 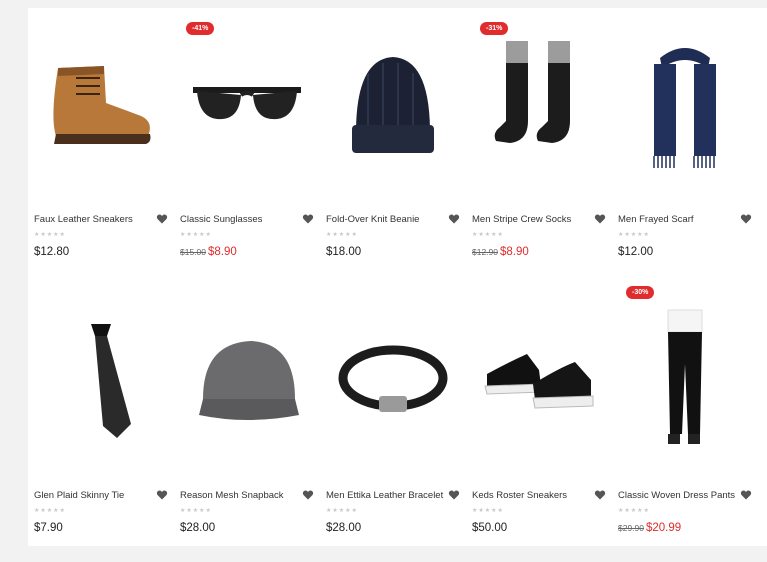 What do you see at coordinates (239, 495) in the screenshot?
I see `product-name: Reason Mesh Snapback` at bounding box center [239, 495].